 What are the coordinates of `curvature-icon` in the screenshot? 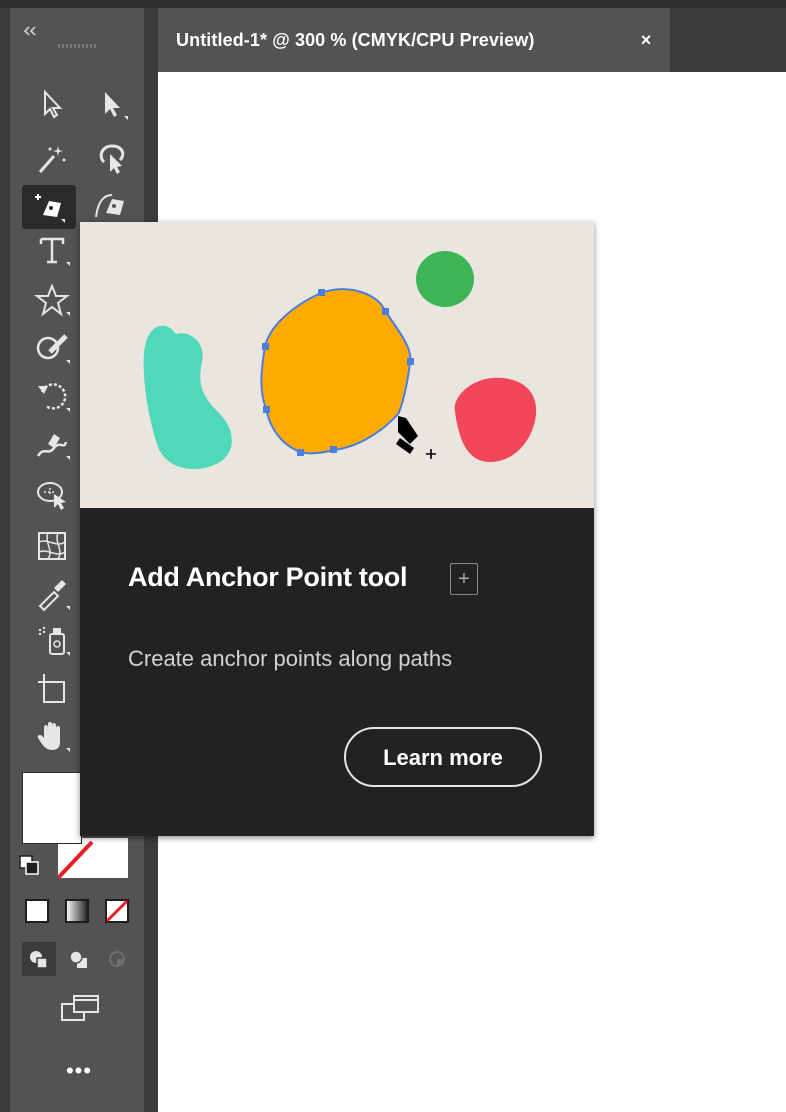 It's located at (109, 206).